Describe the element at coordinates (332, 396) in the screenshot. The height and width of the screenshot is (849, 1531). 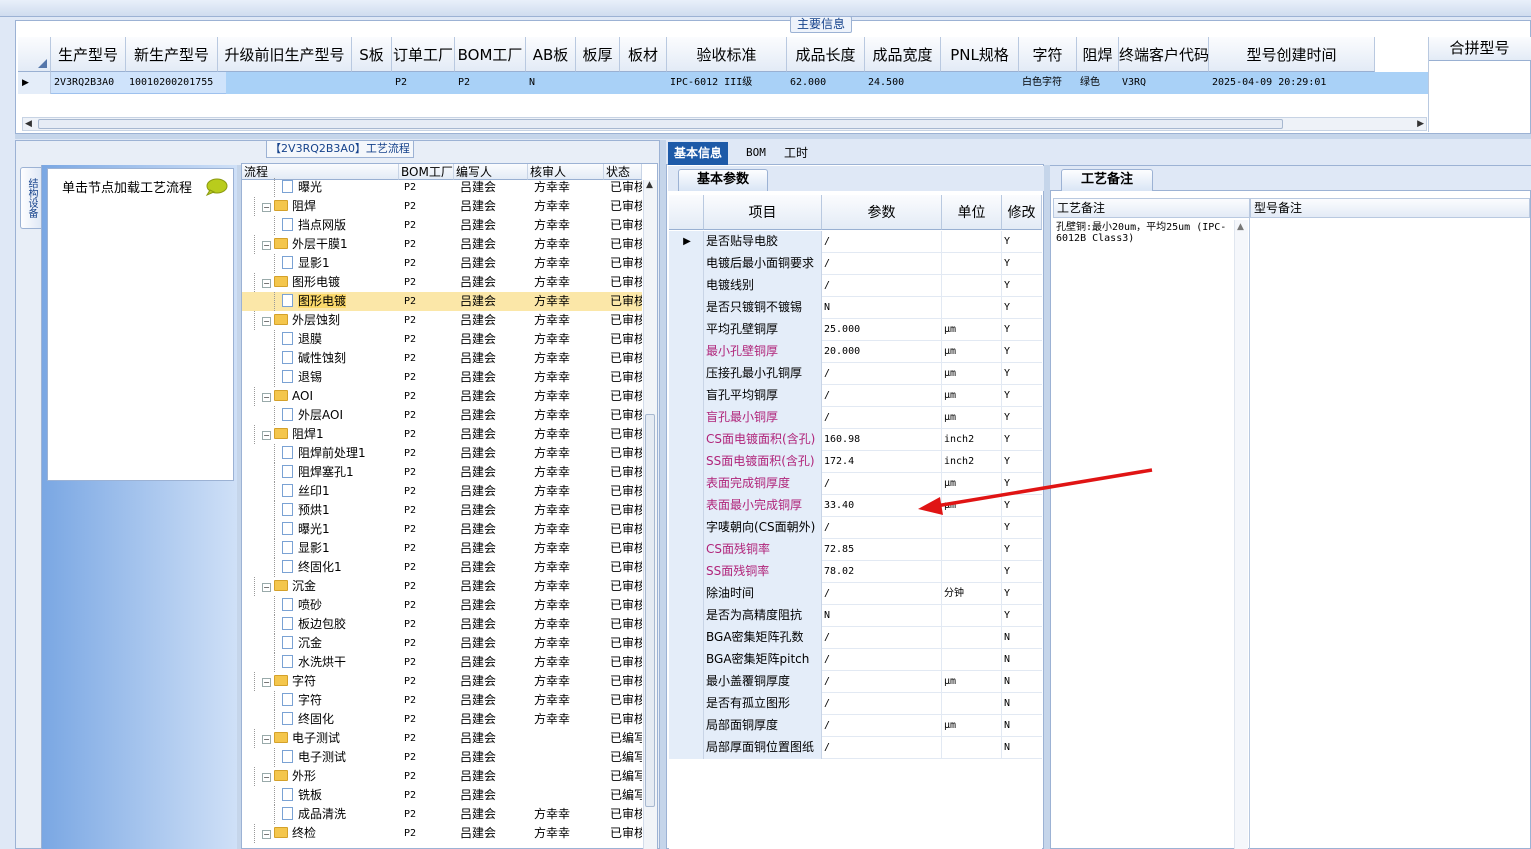
I see `tree-folder-node: − AOI` at that location.